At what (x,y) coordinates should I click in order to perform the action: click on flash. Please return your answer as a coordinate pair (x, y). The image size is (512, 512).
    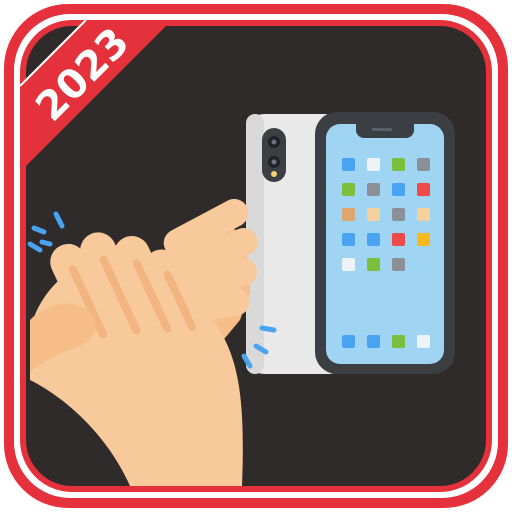
    Looking at the image, I should click on (274, 174).